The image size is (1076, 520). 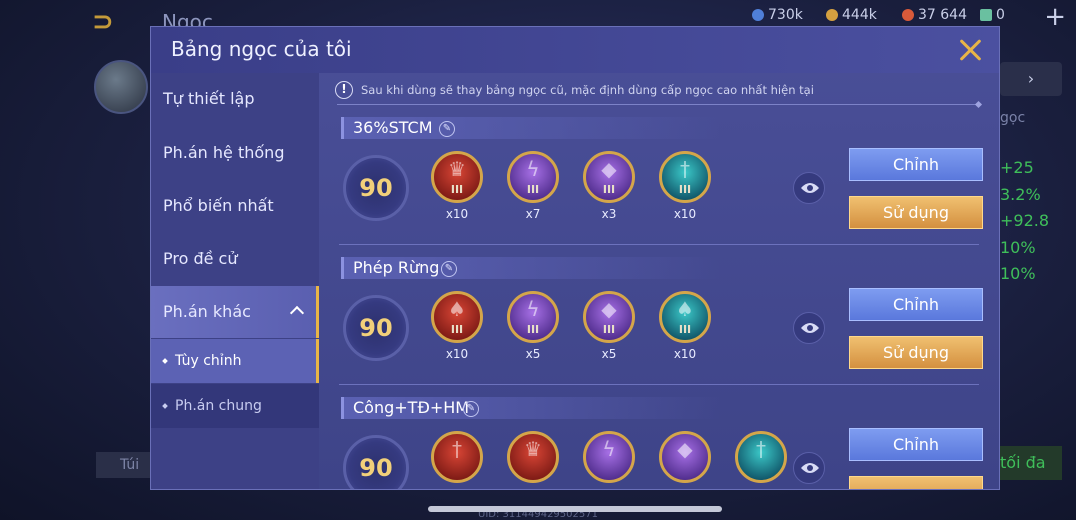 I want to click on purple-lightning-rune-icon: ϟ III x7, so click(x=533, y=186).